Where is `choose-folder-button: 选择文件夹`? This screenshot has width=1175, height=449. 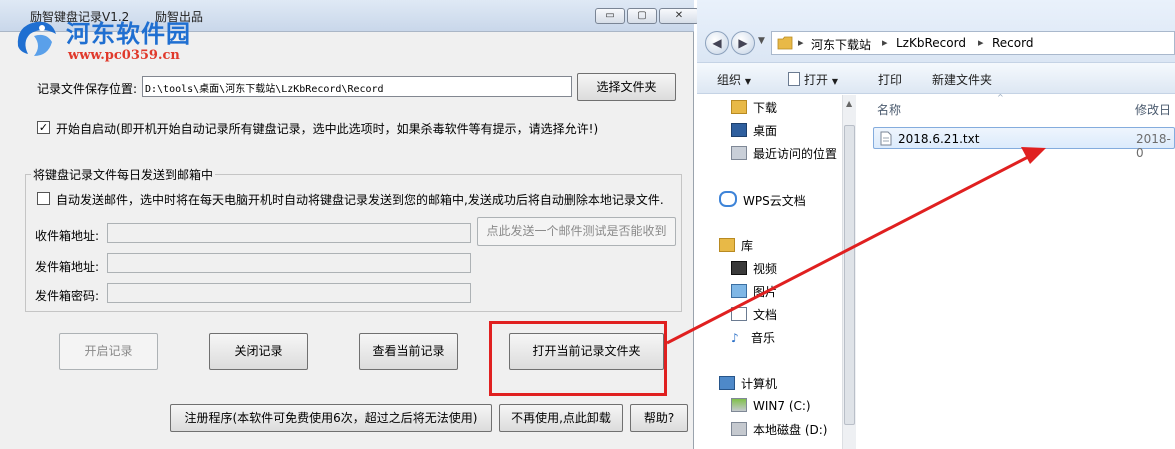
choose-folder-button: 选择文件夹 is located at coordinates (626, 87).